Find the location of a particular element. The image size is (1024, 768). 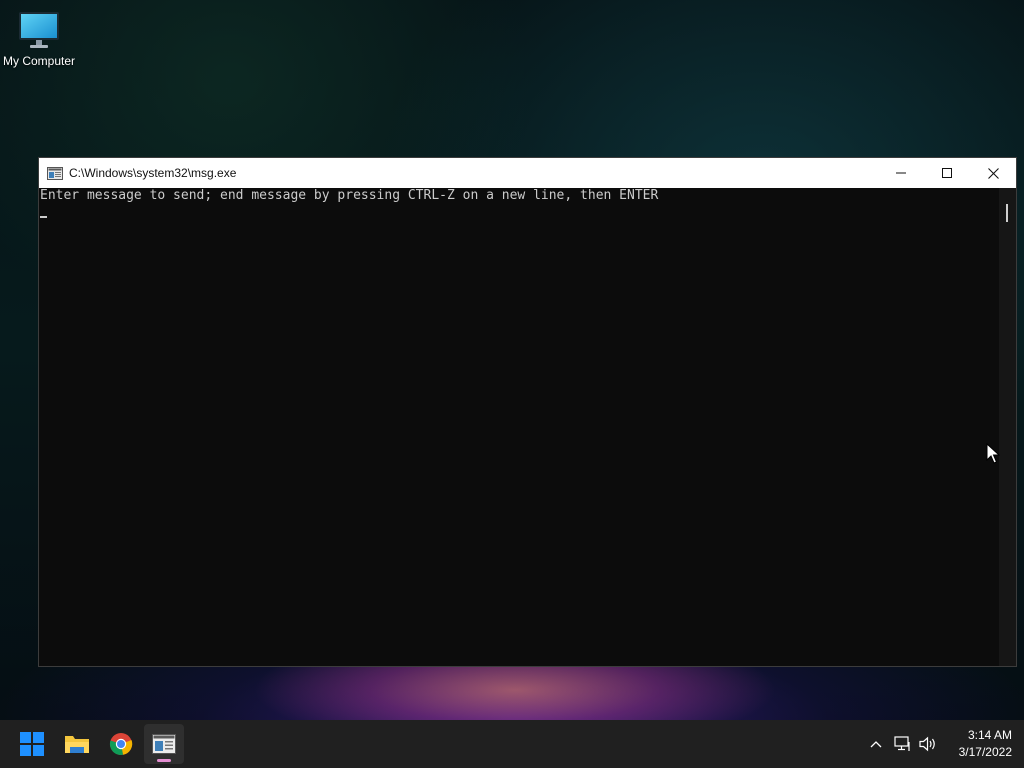

taskbar-msg-console-button is located at coordinates (164, 744).